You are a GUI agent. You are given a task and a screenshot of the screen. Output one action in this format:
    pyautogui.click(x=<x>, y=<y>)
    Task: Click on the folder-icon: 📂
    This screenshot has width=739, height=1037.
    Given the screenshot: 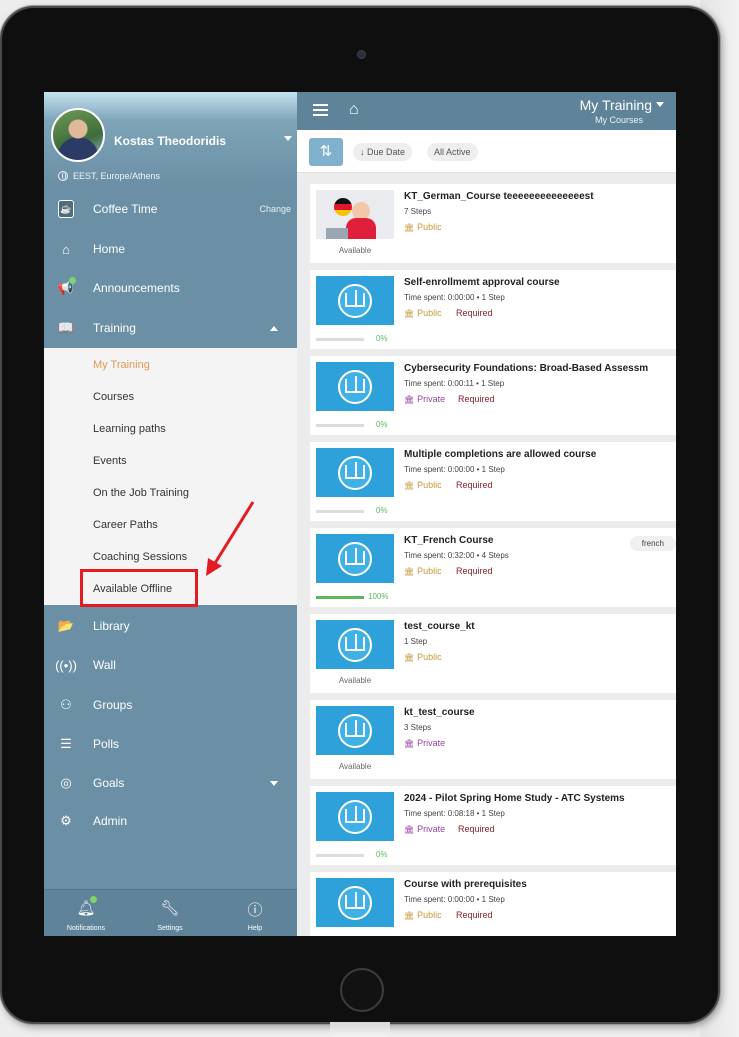 What is the action you would take?
    pyautogui.click(x=66, y=625)
    